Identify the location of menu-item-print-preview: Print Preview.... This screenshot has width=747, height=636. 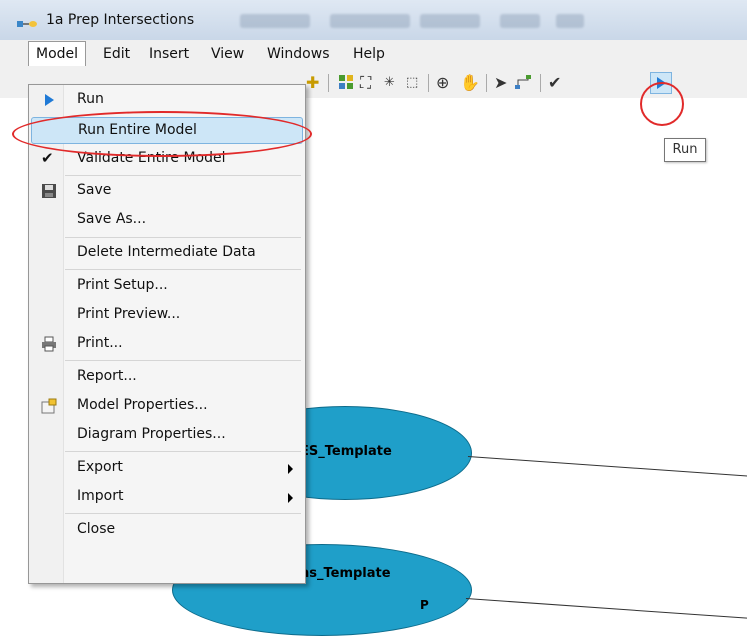
(167, 315).